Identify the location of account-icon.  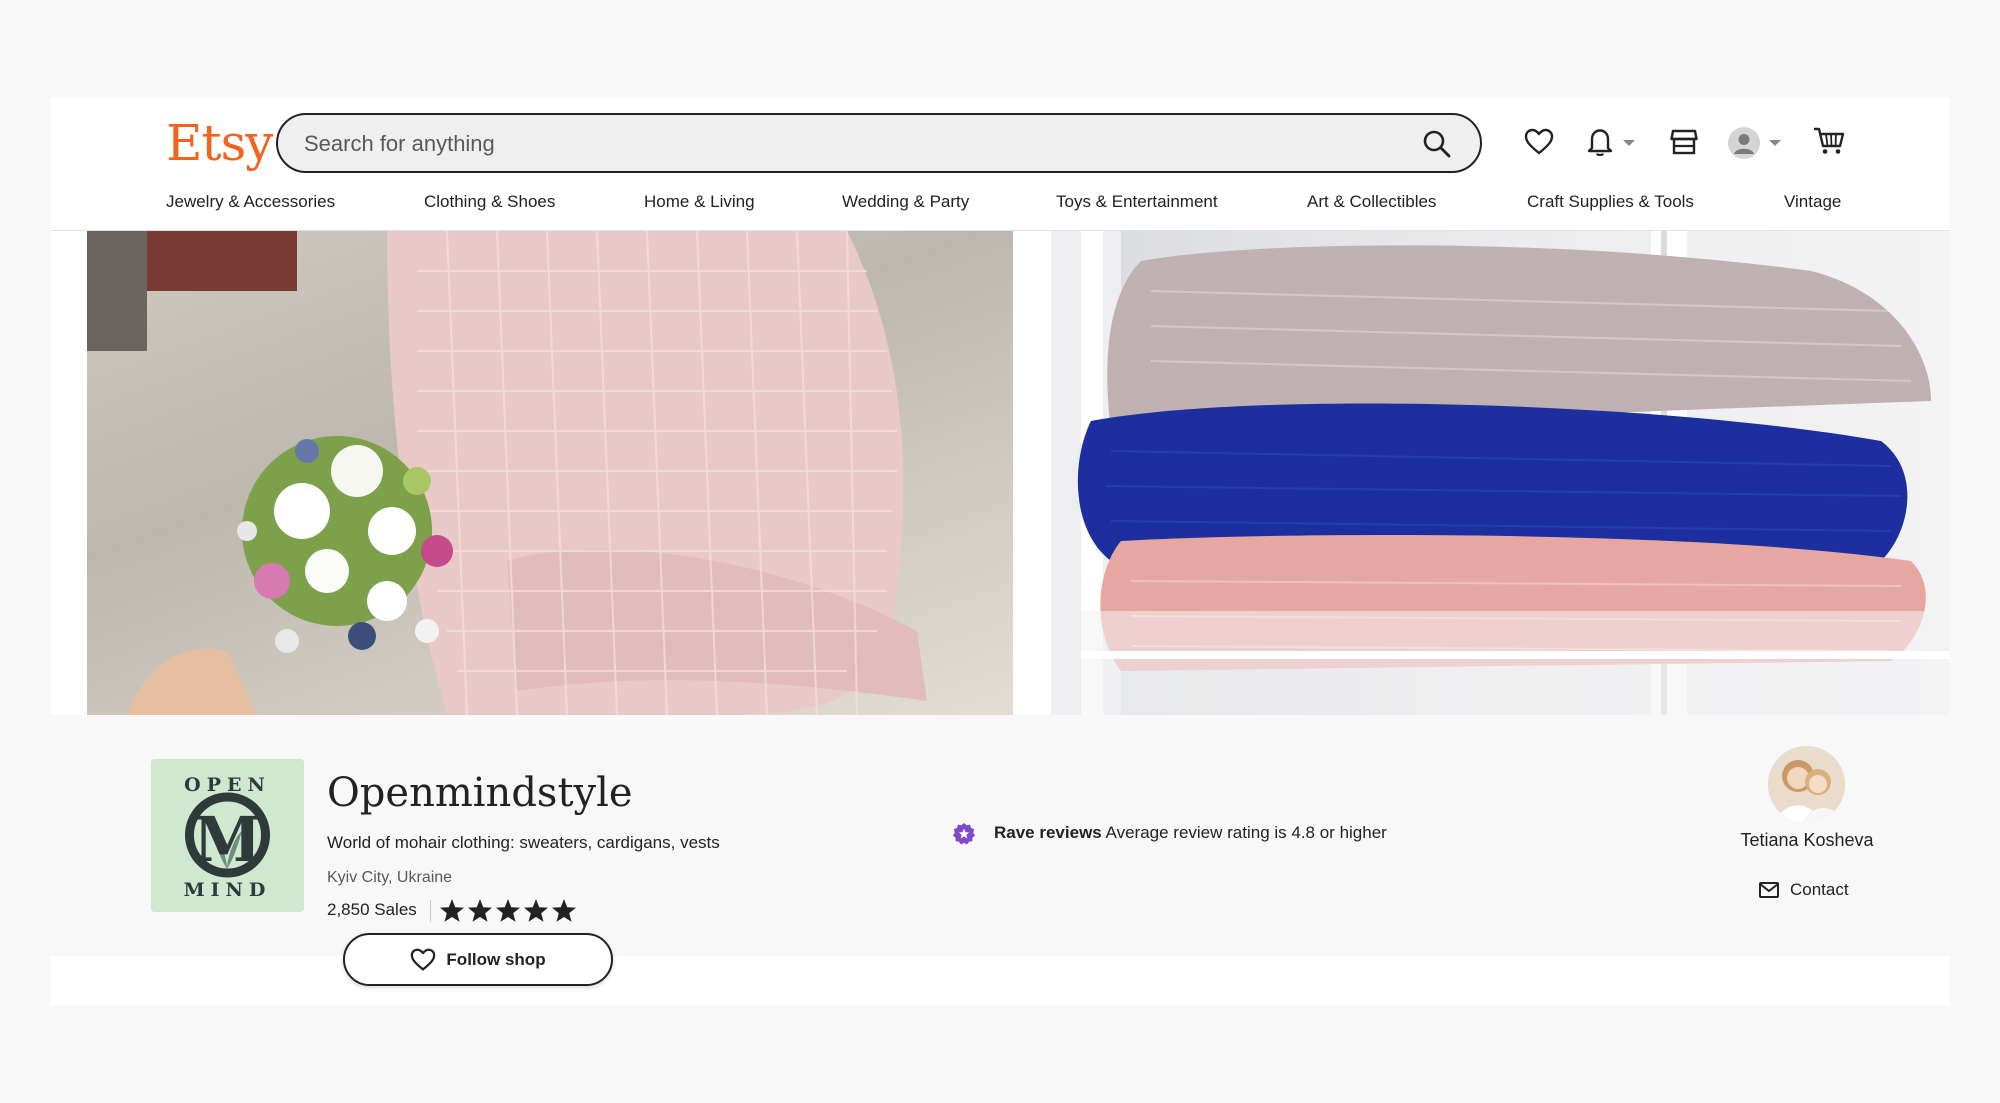
(1744, 143).